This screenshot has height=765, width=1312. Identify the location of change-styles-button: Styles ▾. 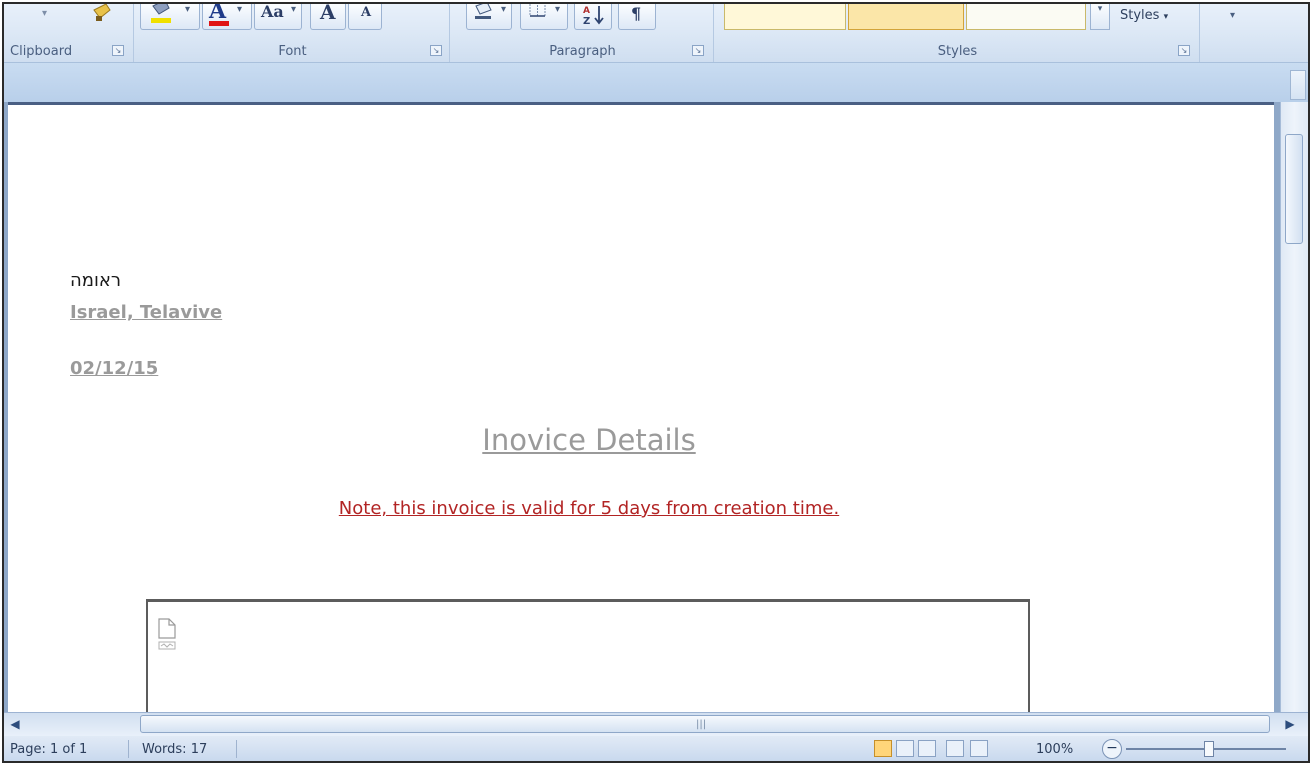
(1144, 15).